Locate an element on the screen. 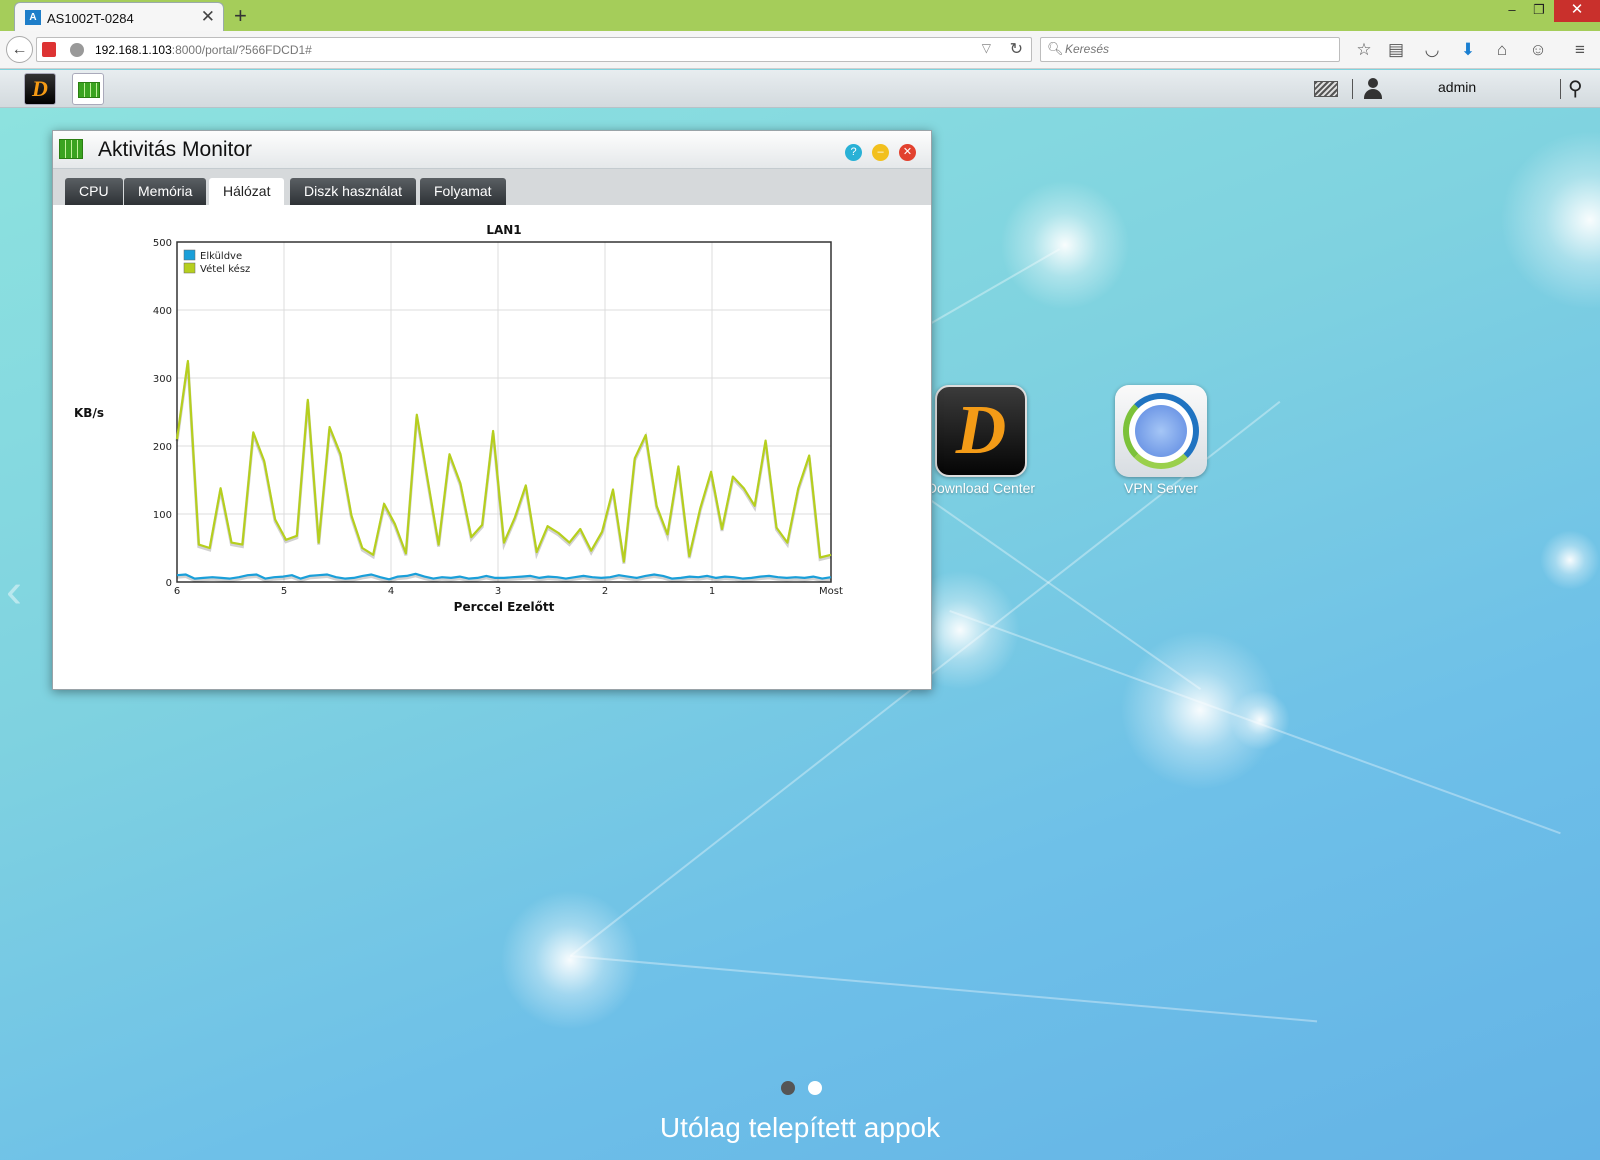 This screenshot has height=1160, width=1600. history-dropdown-icon: ▽ is located at coordinates (986, 48).